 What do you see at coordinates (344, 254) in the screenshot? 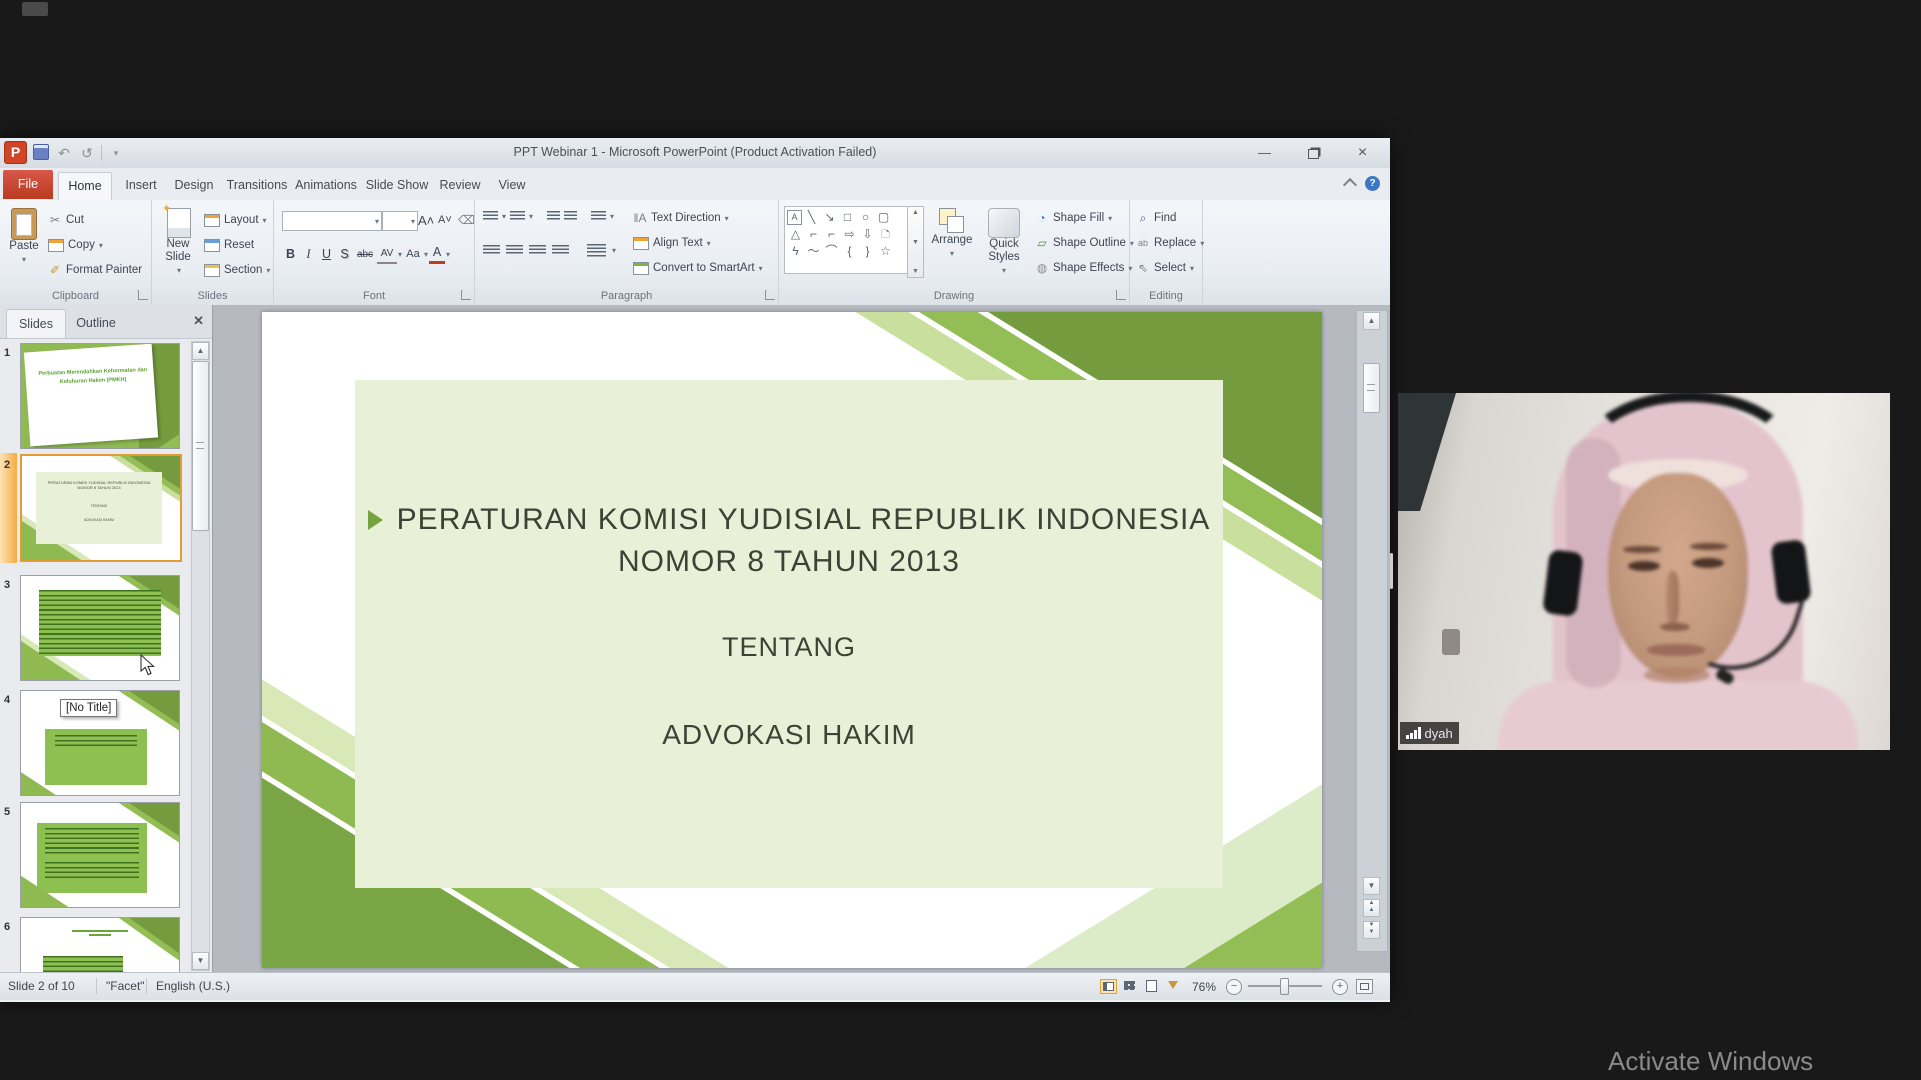
I see `text-shadow-button: S` at bounding box center [344, 254].